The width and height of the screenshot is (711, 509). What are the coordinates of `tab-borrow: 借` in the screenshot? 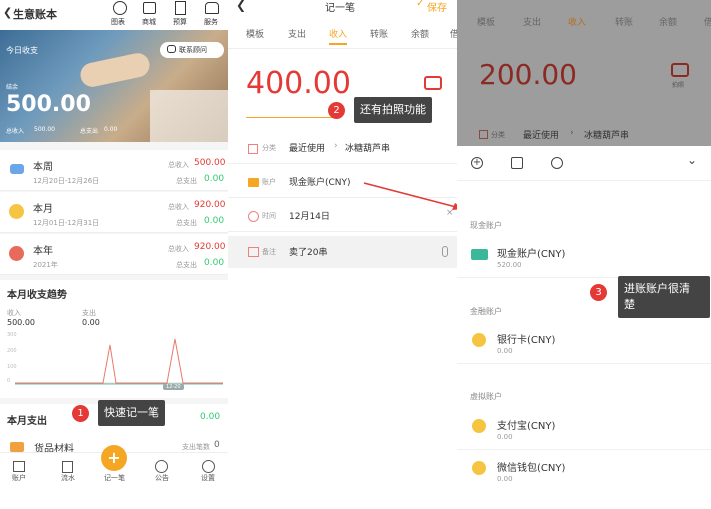 It's located at (453, 33).